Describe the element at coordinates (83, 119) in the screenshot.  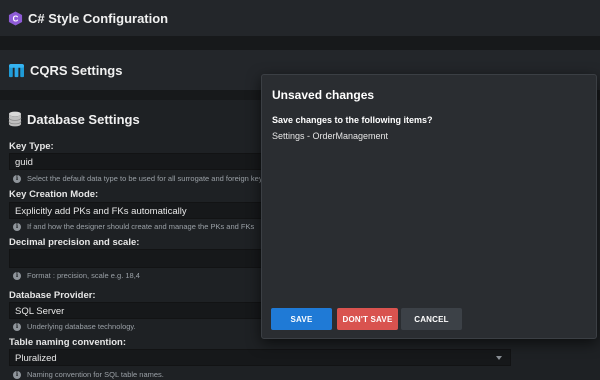
I see `database-section-title: Database Settings` at that location.